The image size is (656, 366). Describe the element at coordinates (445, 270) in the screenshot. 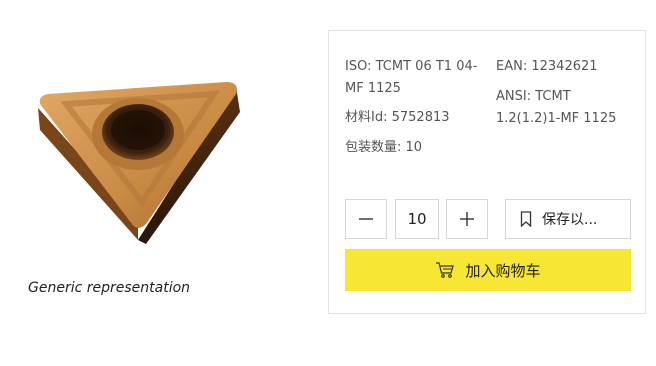

I see `cart-icon` at that location.